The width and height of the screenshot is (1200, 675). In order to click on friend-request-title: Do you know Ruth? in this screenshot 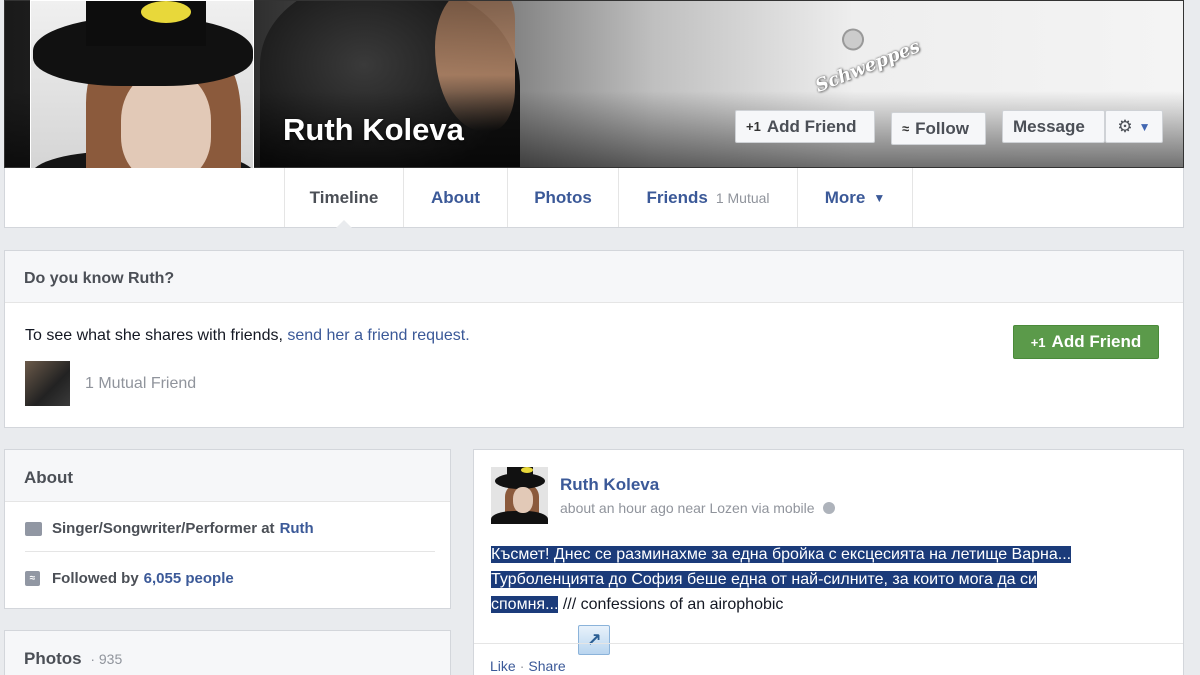, I will do `click(594, 277)`.